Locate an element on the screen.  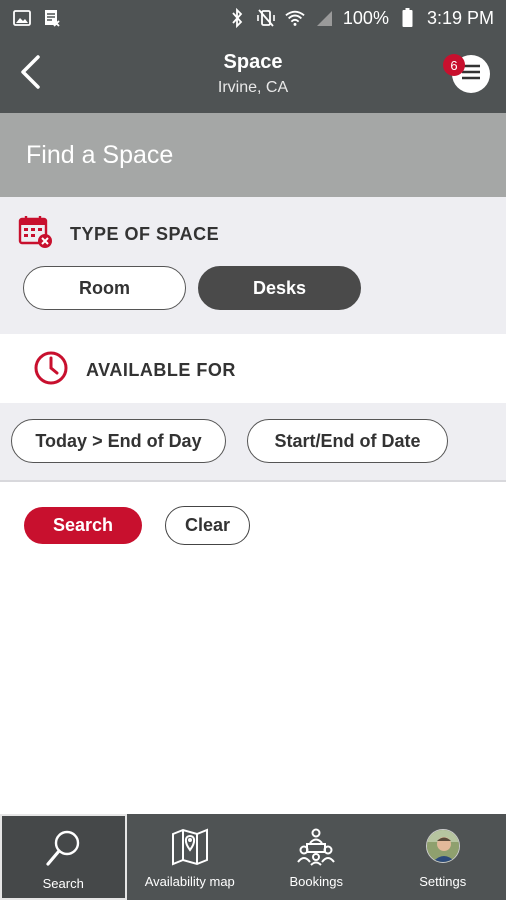
availability-options-section: Today > End of Day Start/End of Date is located at coordinates (253, 442).